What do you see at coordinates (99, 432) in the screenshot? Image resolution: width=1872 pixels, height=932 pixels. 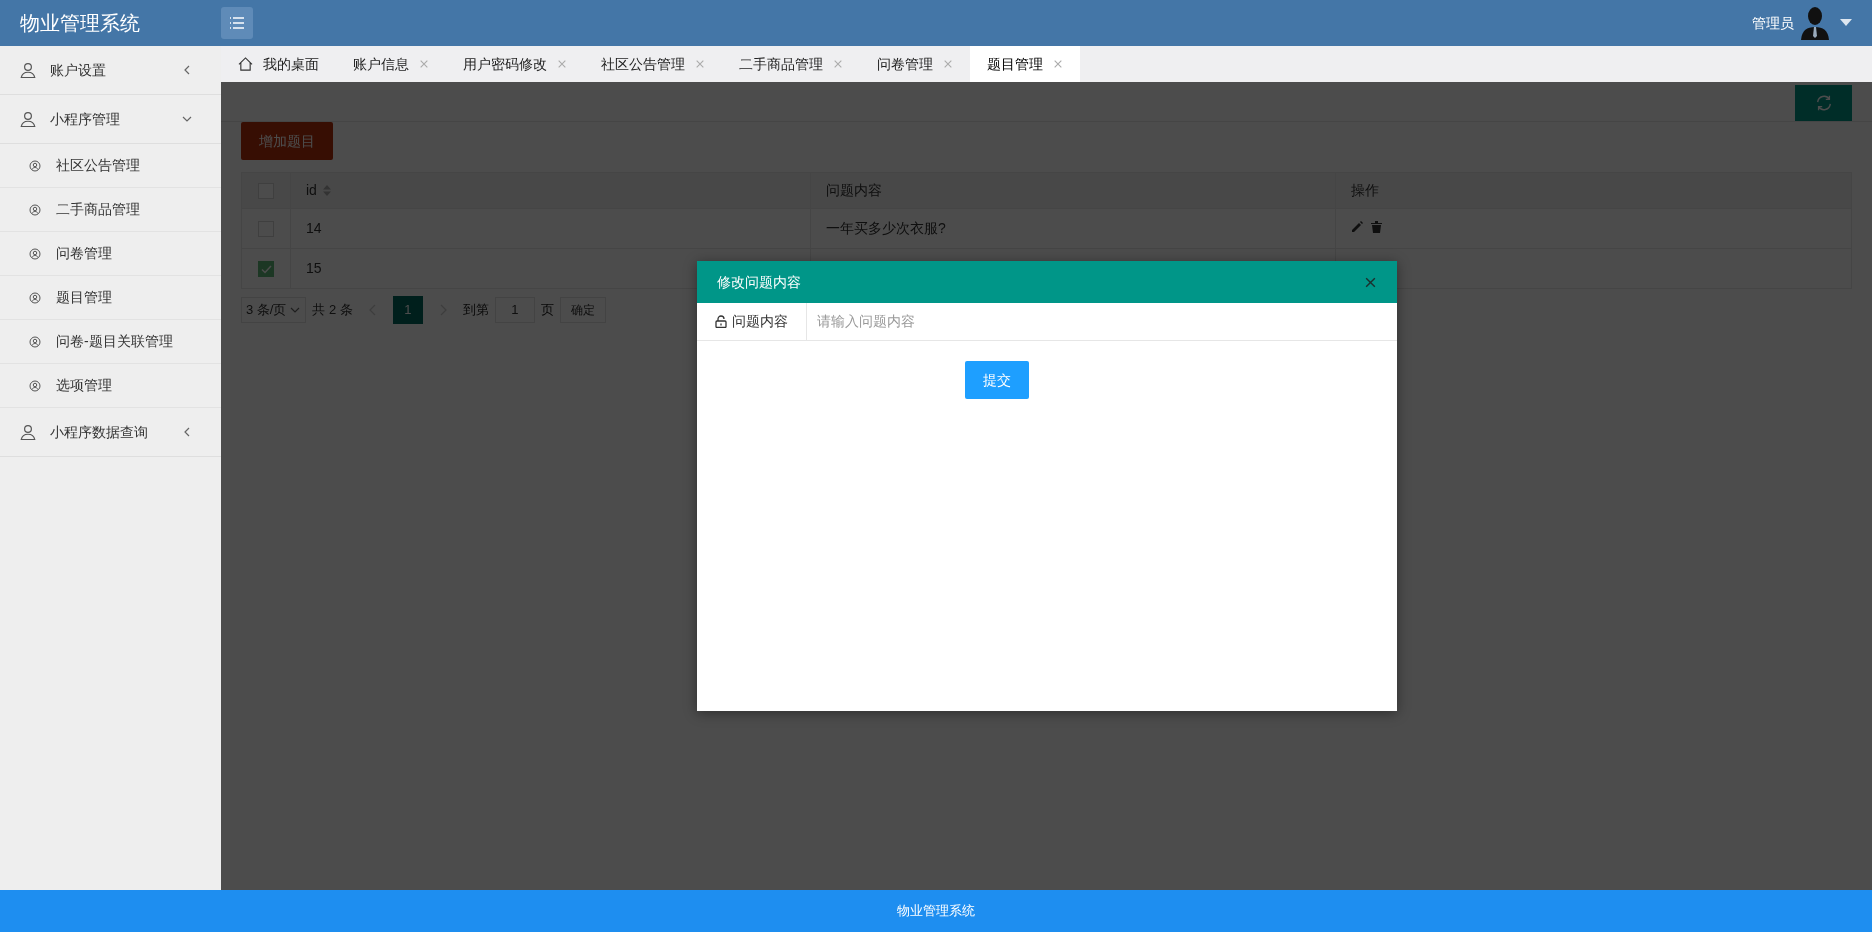 I see `sidebar-group-label: 小程序数据查询` at bounding box center [99, 432].